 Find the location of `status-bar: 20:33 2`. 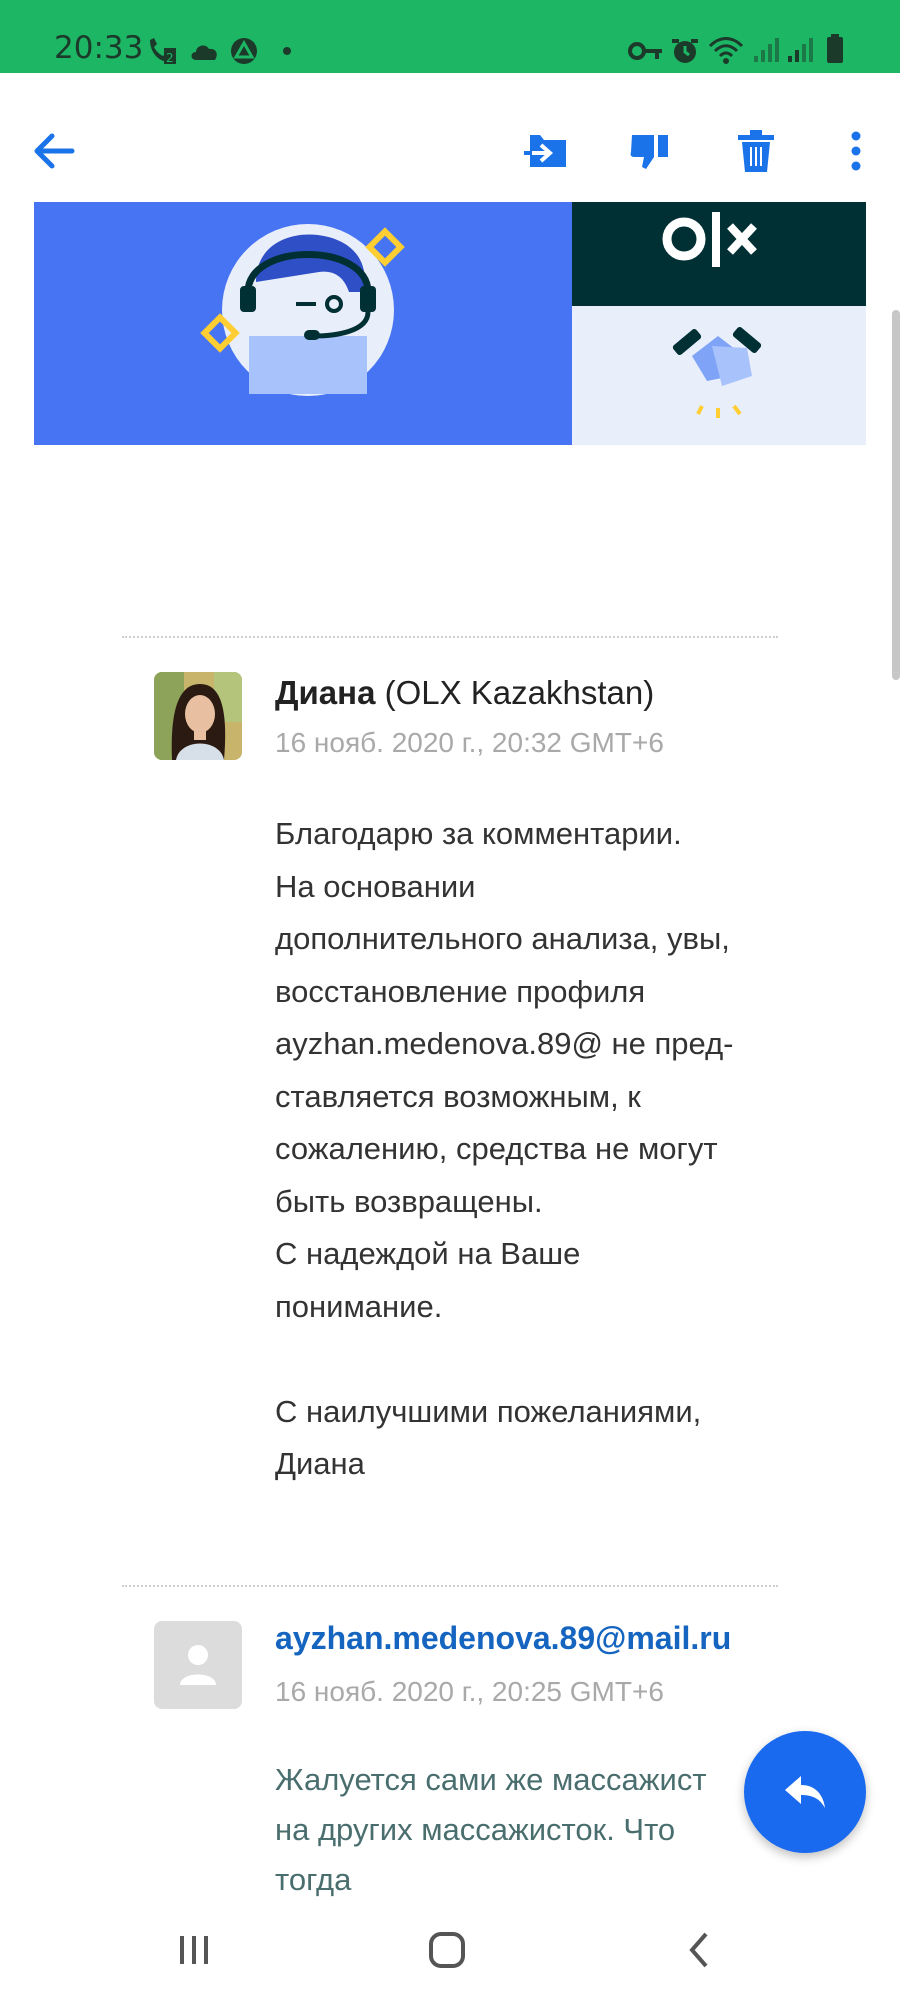

status-bar: 20:33 2 is located at coordinates (450, 36).